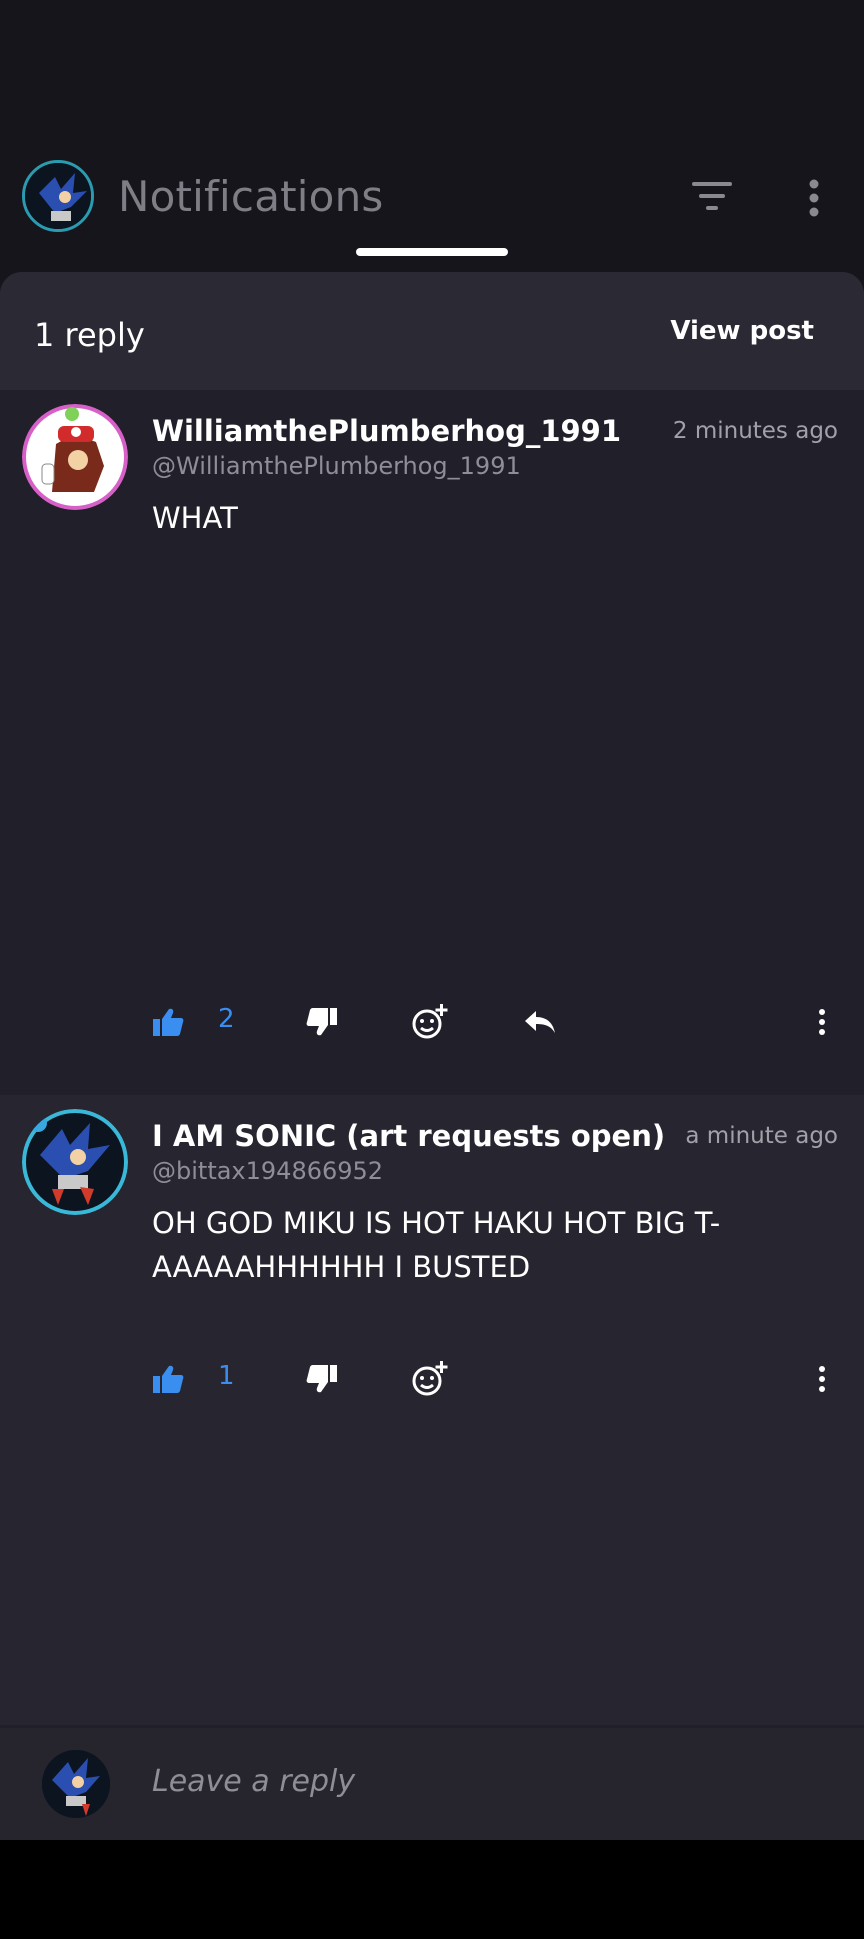  Describe the element at coordinates (755, 431) in the screenshot. I see `comment-timestamp: 2 minutes ago` at that location.